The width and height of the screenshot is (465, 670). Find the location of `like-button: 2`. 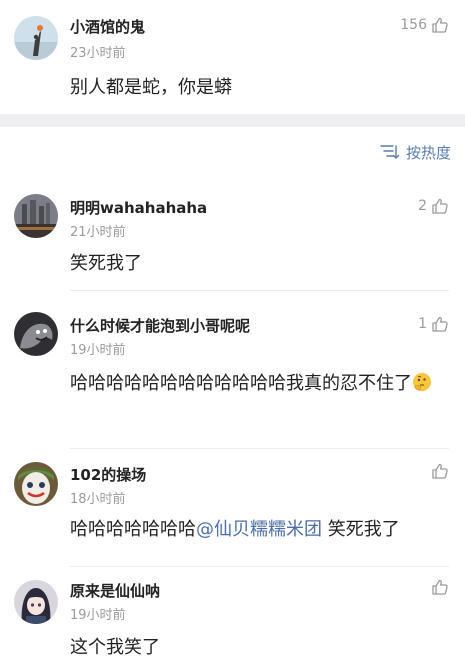

like-button: 2 is located at coordinates (433, 206).